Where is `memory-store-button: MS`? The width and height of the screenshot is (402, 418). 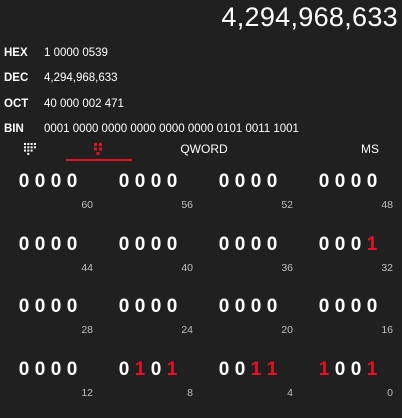
memory-store-button: MS is located at coordinates (370, 149).